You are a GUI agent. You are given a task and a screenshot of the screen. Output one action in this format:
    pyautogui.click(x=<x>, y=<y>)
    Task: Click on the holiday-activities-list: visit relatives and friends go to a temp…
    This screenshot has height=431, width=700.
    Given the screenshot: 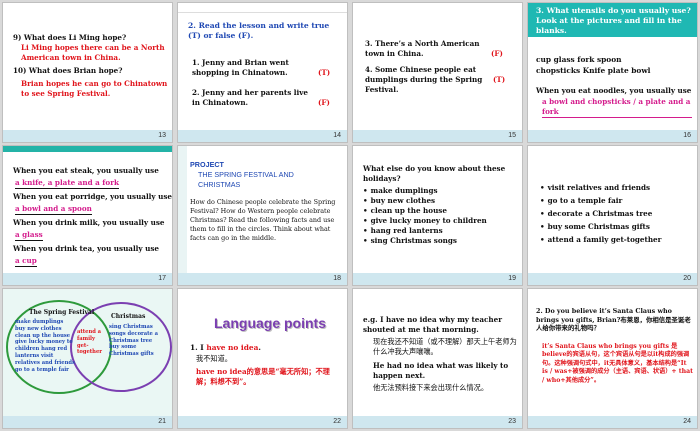 What is the action you would take?
    pyautogui.click(x=617, y=213)
    